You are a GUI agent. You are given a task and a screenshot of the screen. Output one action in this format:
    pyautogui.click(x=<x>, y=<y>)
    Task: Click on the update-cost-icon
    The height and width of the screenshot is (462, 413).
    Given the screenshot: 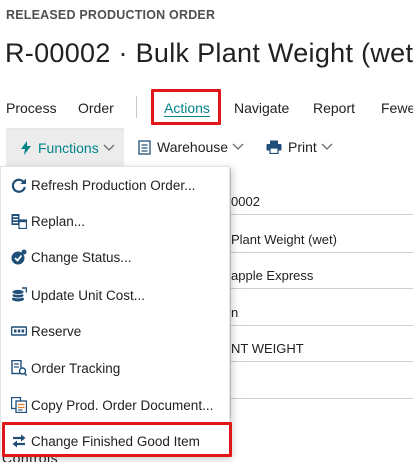 What is the action you would take?
    pyautogui.click(x=18, y=295)
    